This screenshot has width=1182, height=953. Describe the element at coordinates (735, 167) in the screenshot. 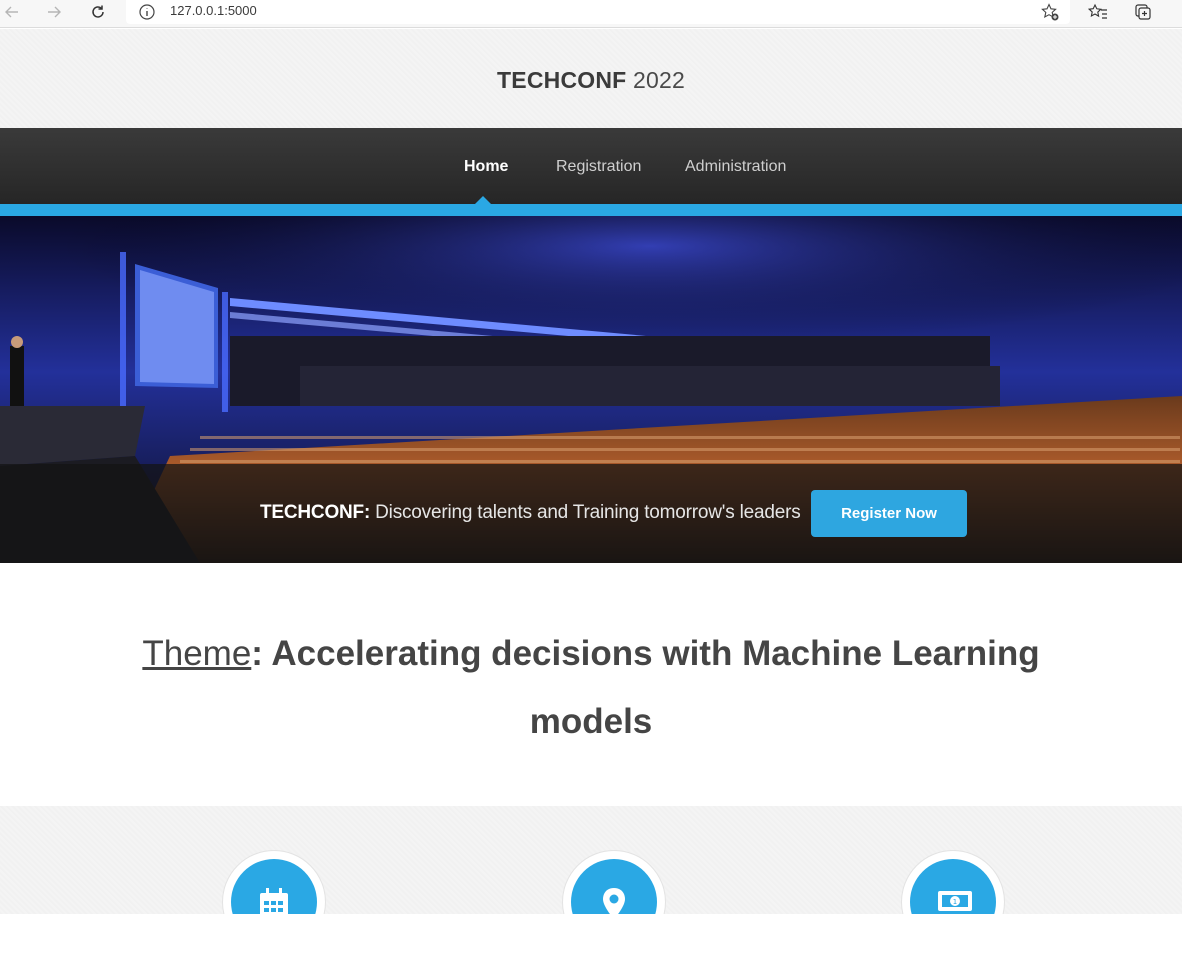

I see `nav-item-administration: Administration` at that location.